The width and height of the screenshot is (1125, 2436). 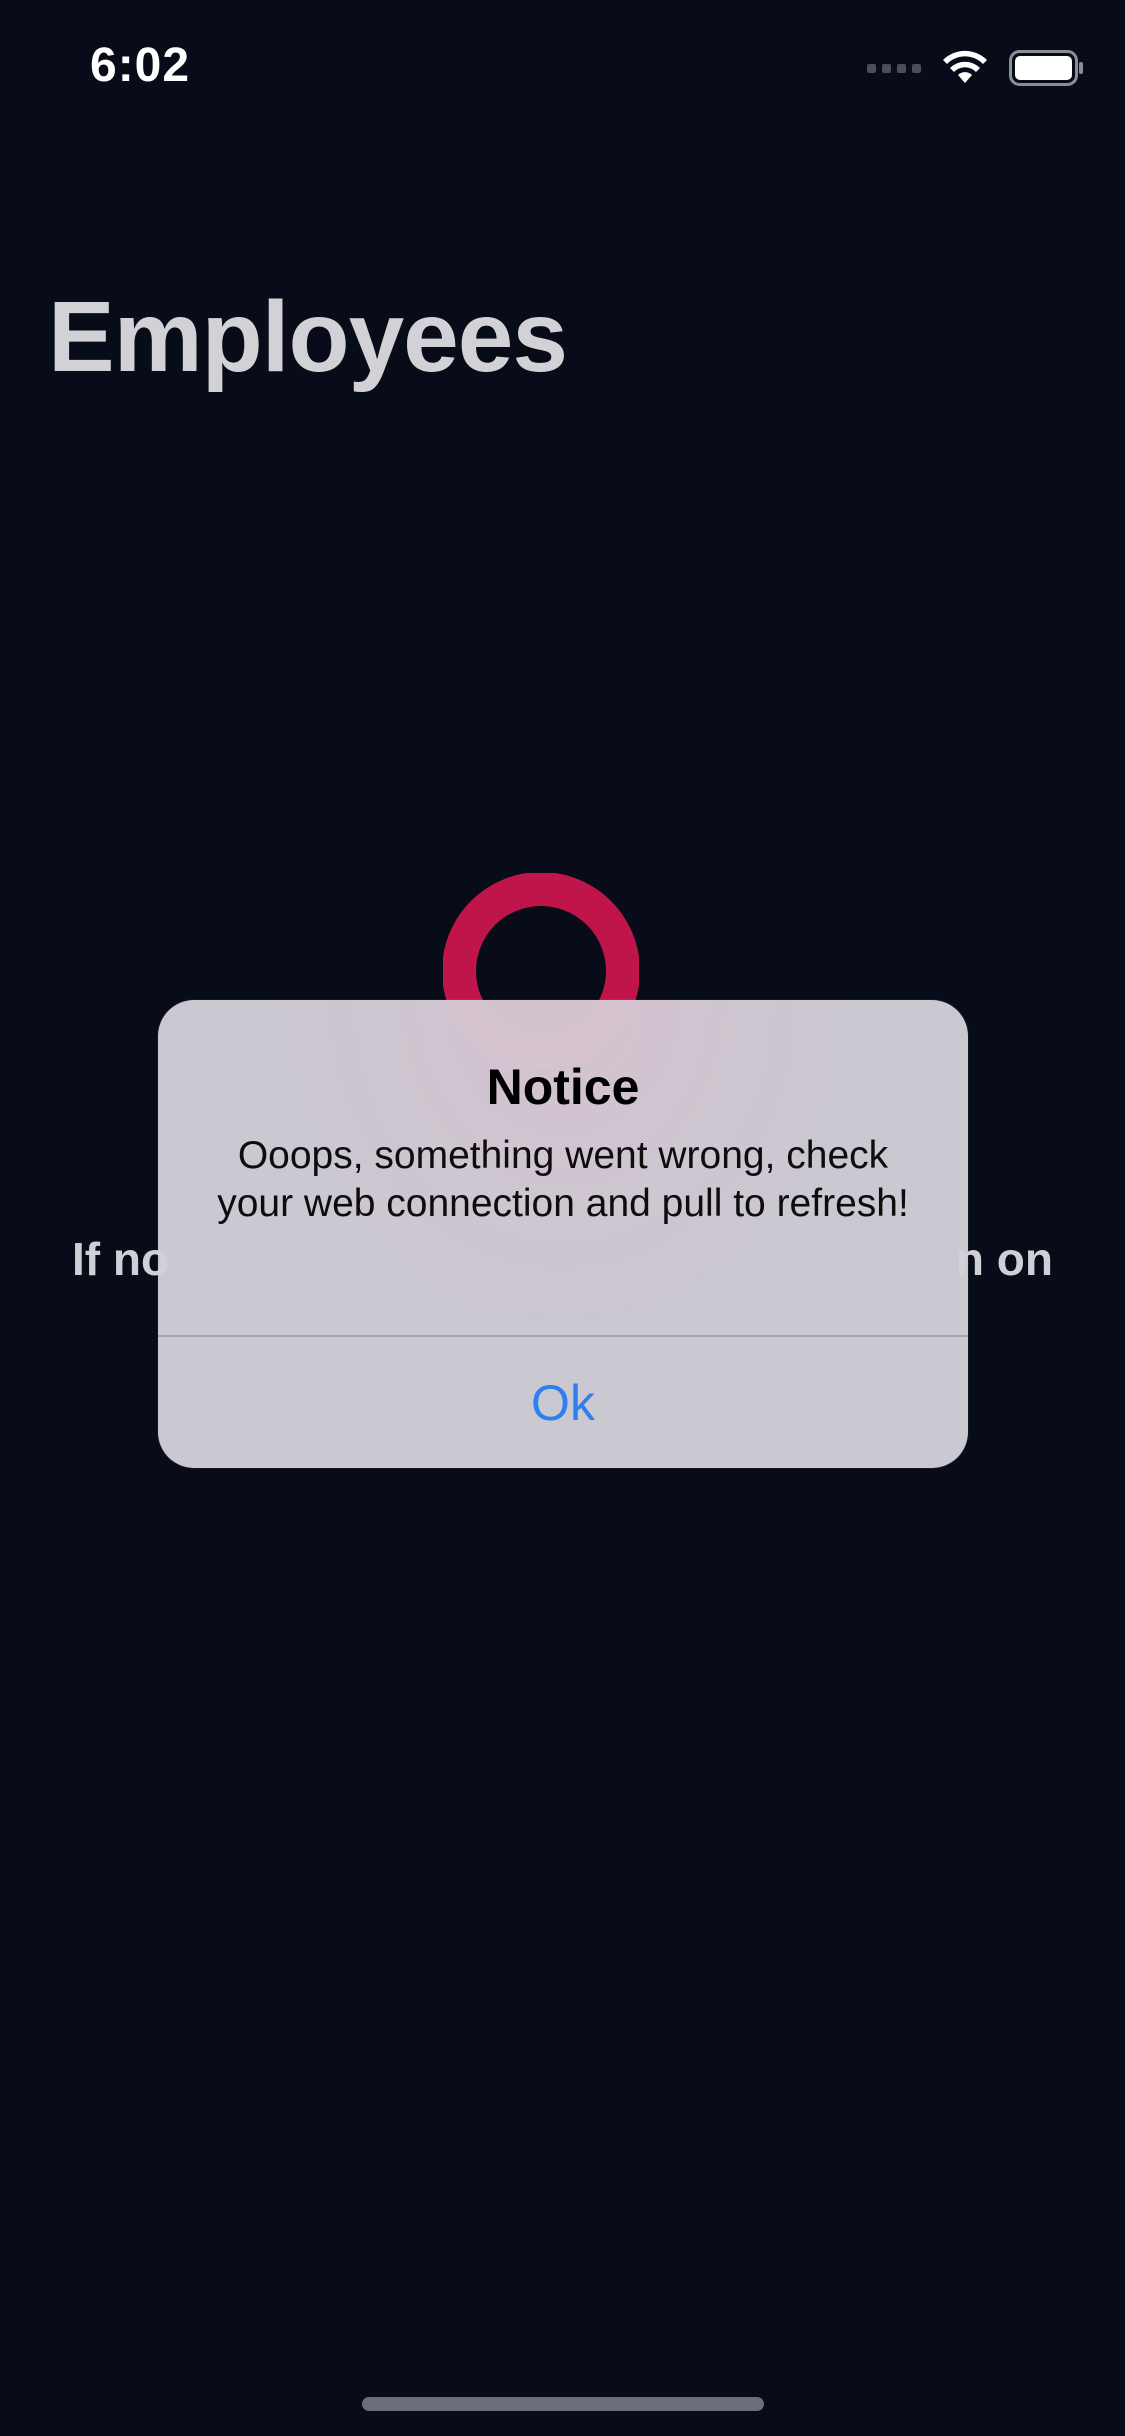 What do you see at coordinates (563, 1087) in the screenshot?
I see `alert-title: Notice` at bounding box center [563, 1087].